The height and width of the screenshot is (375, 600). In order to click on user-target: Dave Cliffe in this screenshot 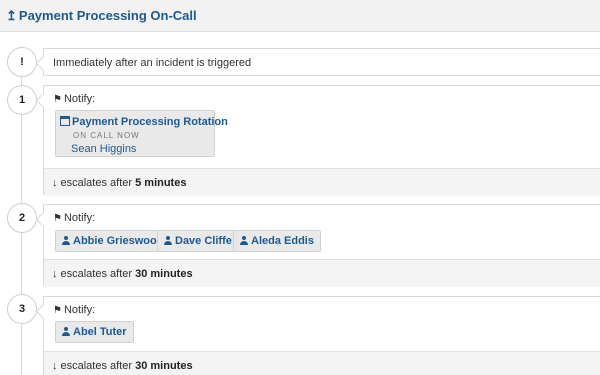, I will do `click(198, 241)`.